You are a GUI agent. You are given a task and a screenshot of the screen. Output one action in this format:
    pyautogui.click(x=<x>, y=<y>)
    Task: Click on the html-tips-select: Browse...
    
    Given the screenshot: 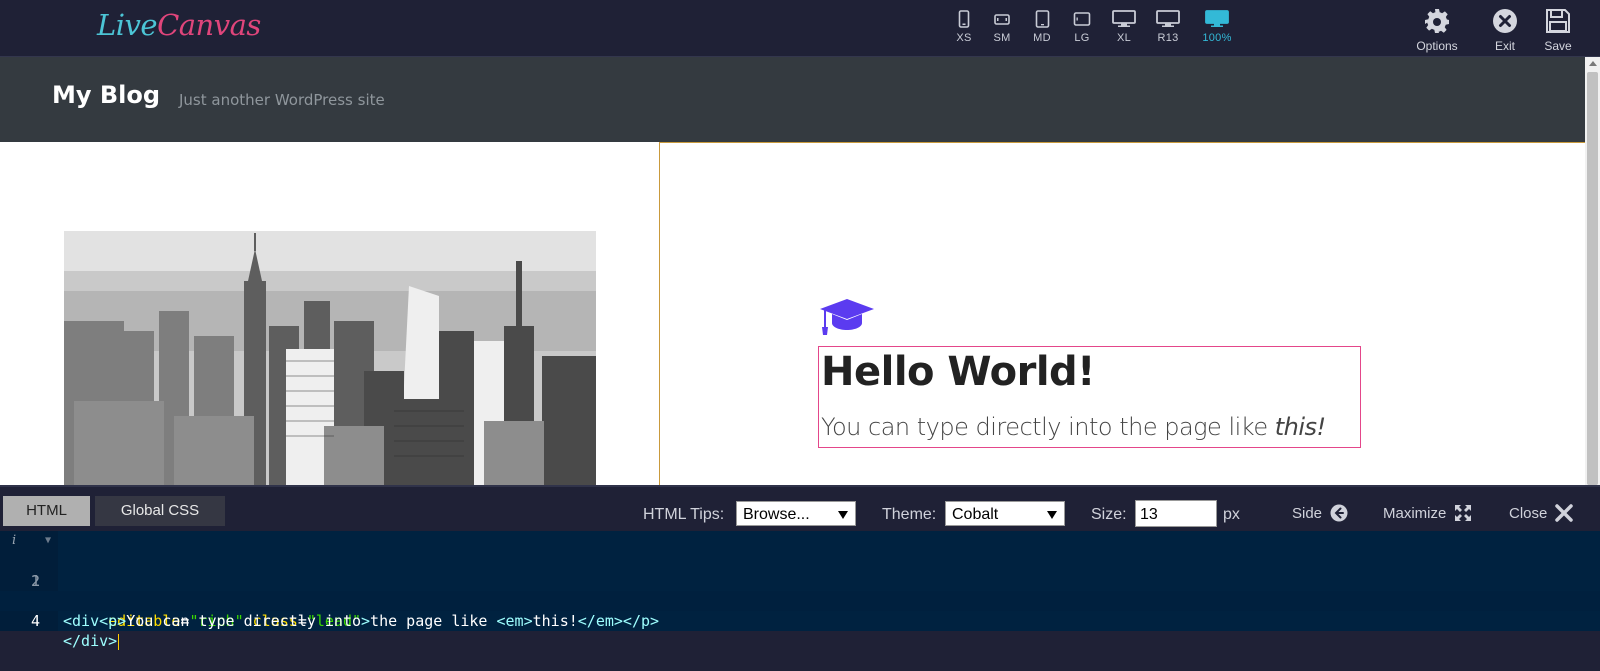 What is the action you would take?
    pyautogui.click(x=796, y=513)
    